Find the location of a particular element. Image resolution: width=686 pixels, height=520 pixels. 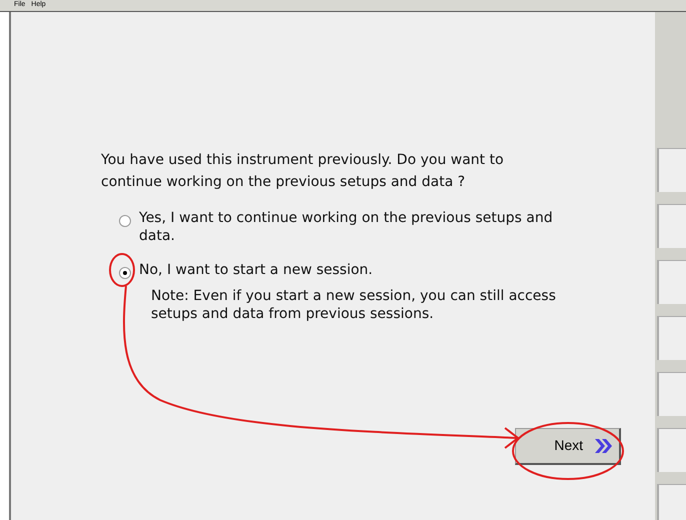

next-button: Next is located at coordinates (568, 446).